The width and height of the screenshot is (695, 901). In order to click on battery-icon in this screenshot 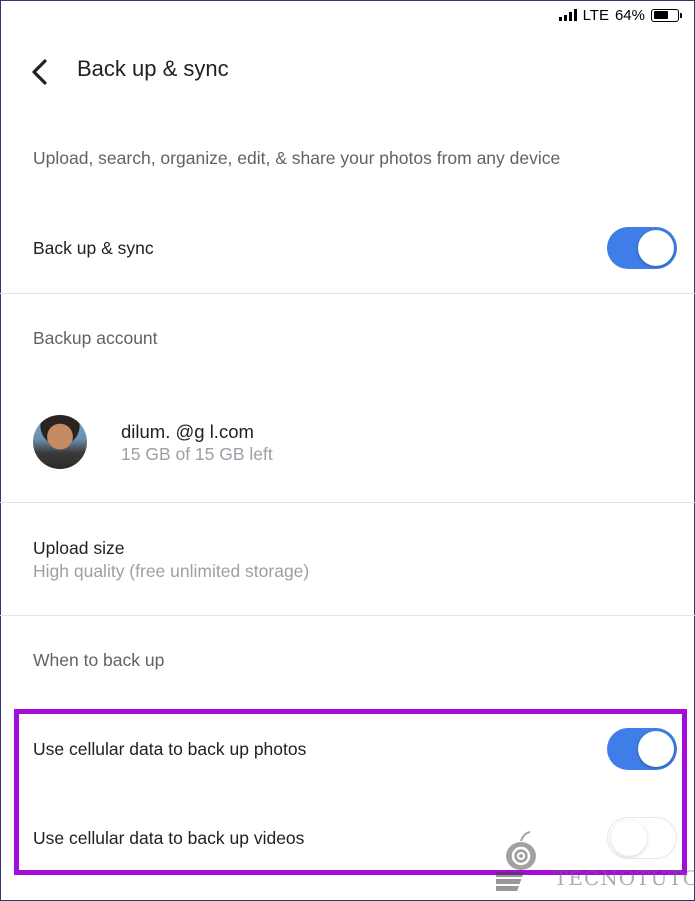, I will do `click(666, 15)`.